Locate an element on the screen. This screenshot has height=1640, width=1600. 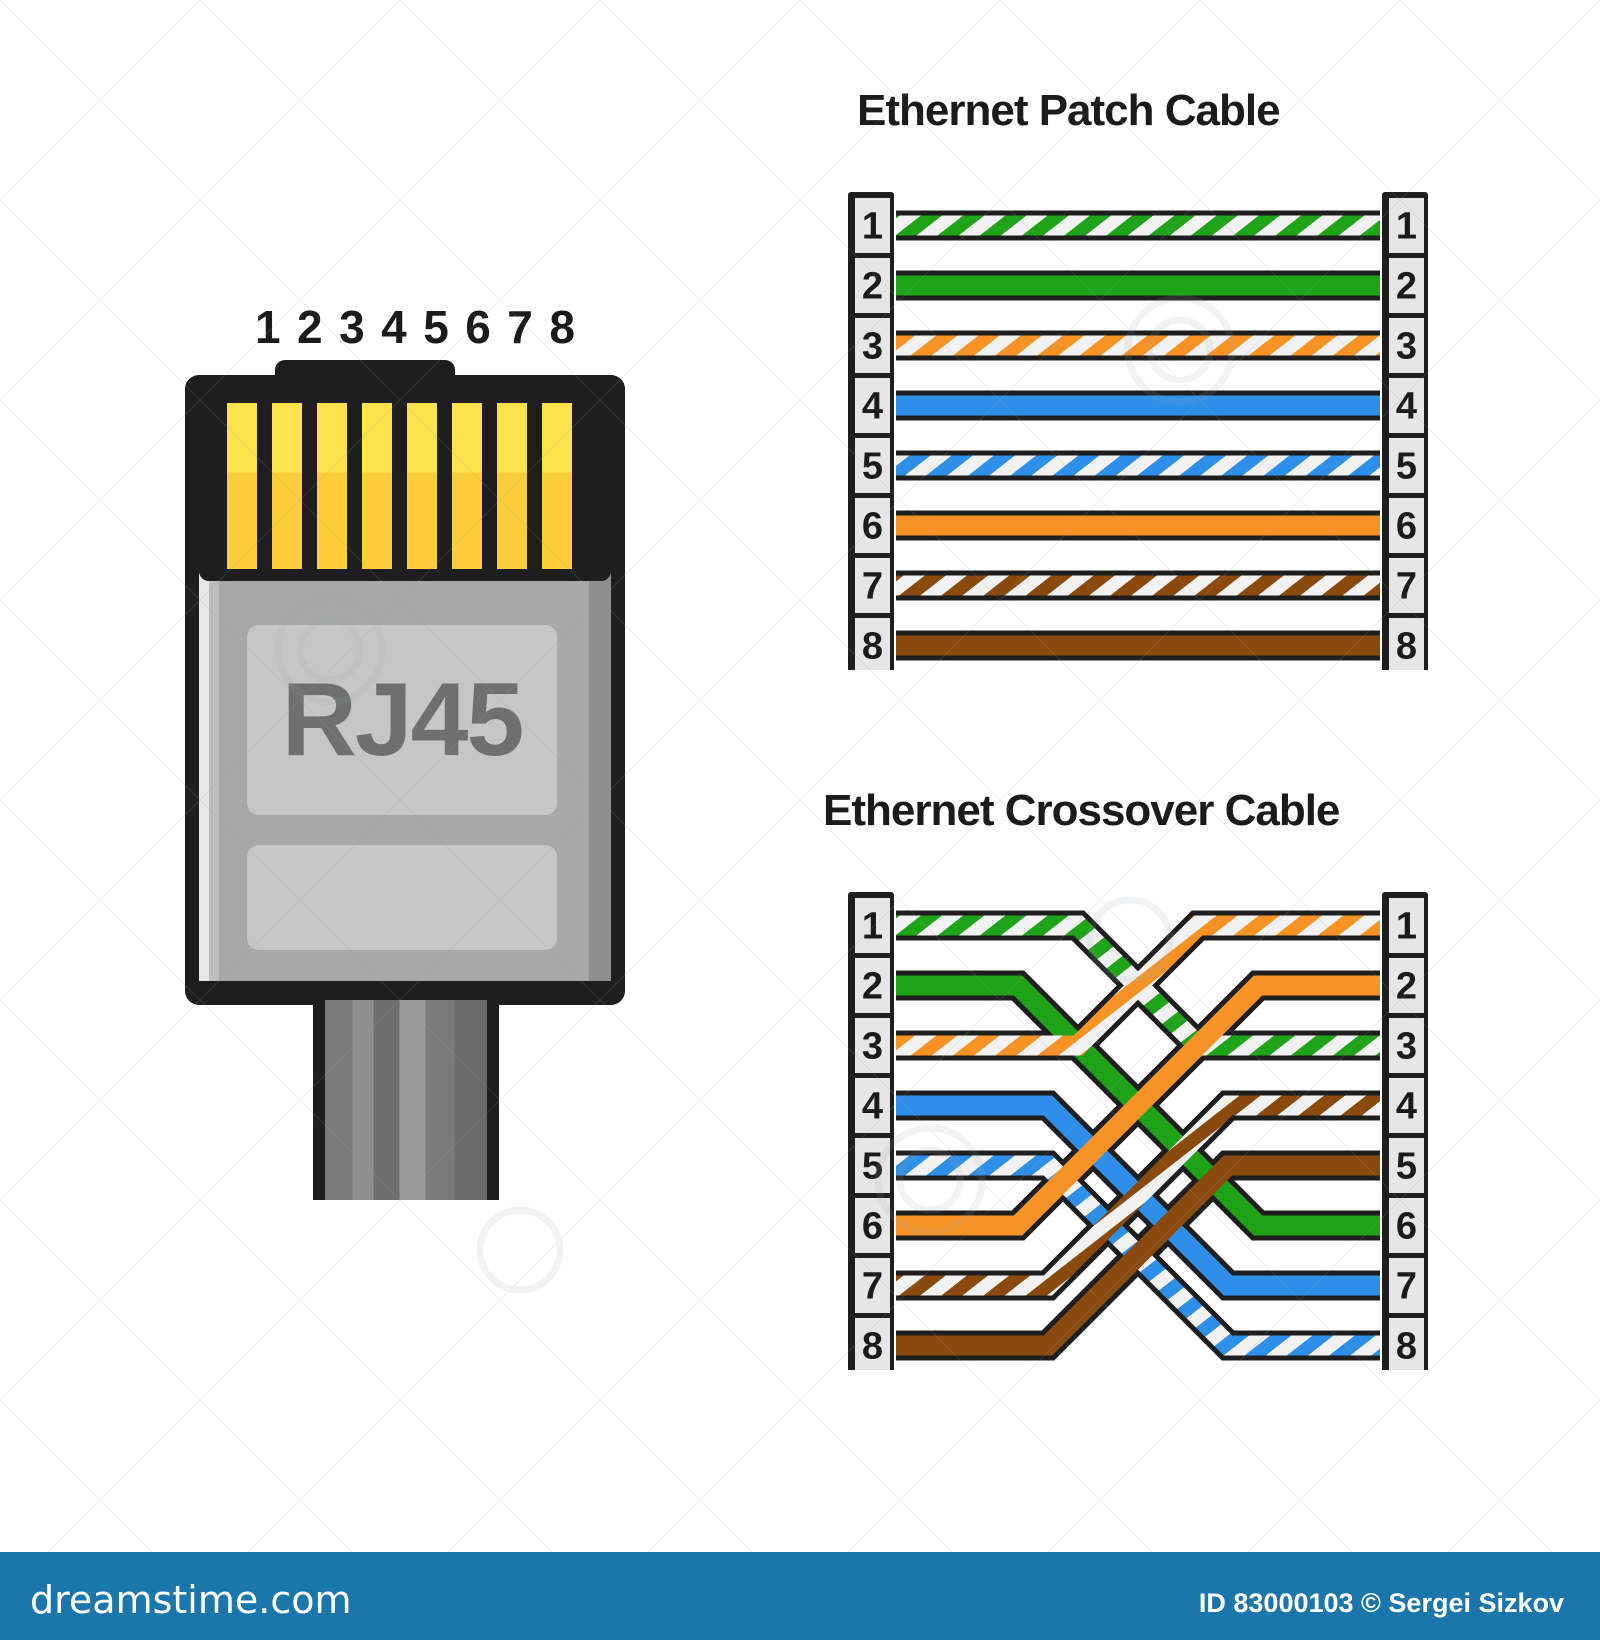
patch-wiring-svg: 1 2 3 4 5 6 7 8 1 2 3 4 5 6 7 8 is located at coordinates (1138, 431).